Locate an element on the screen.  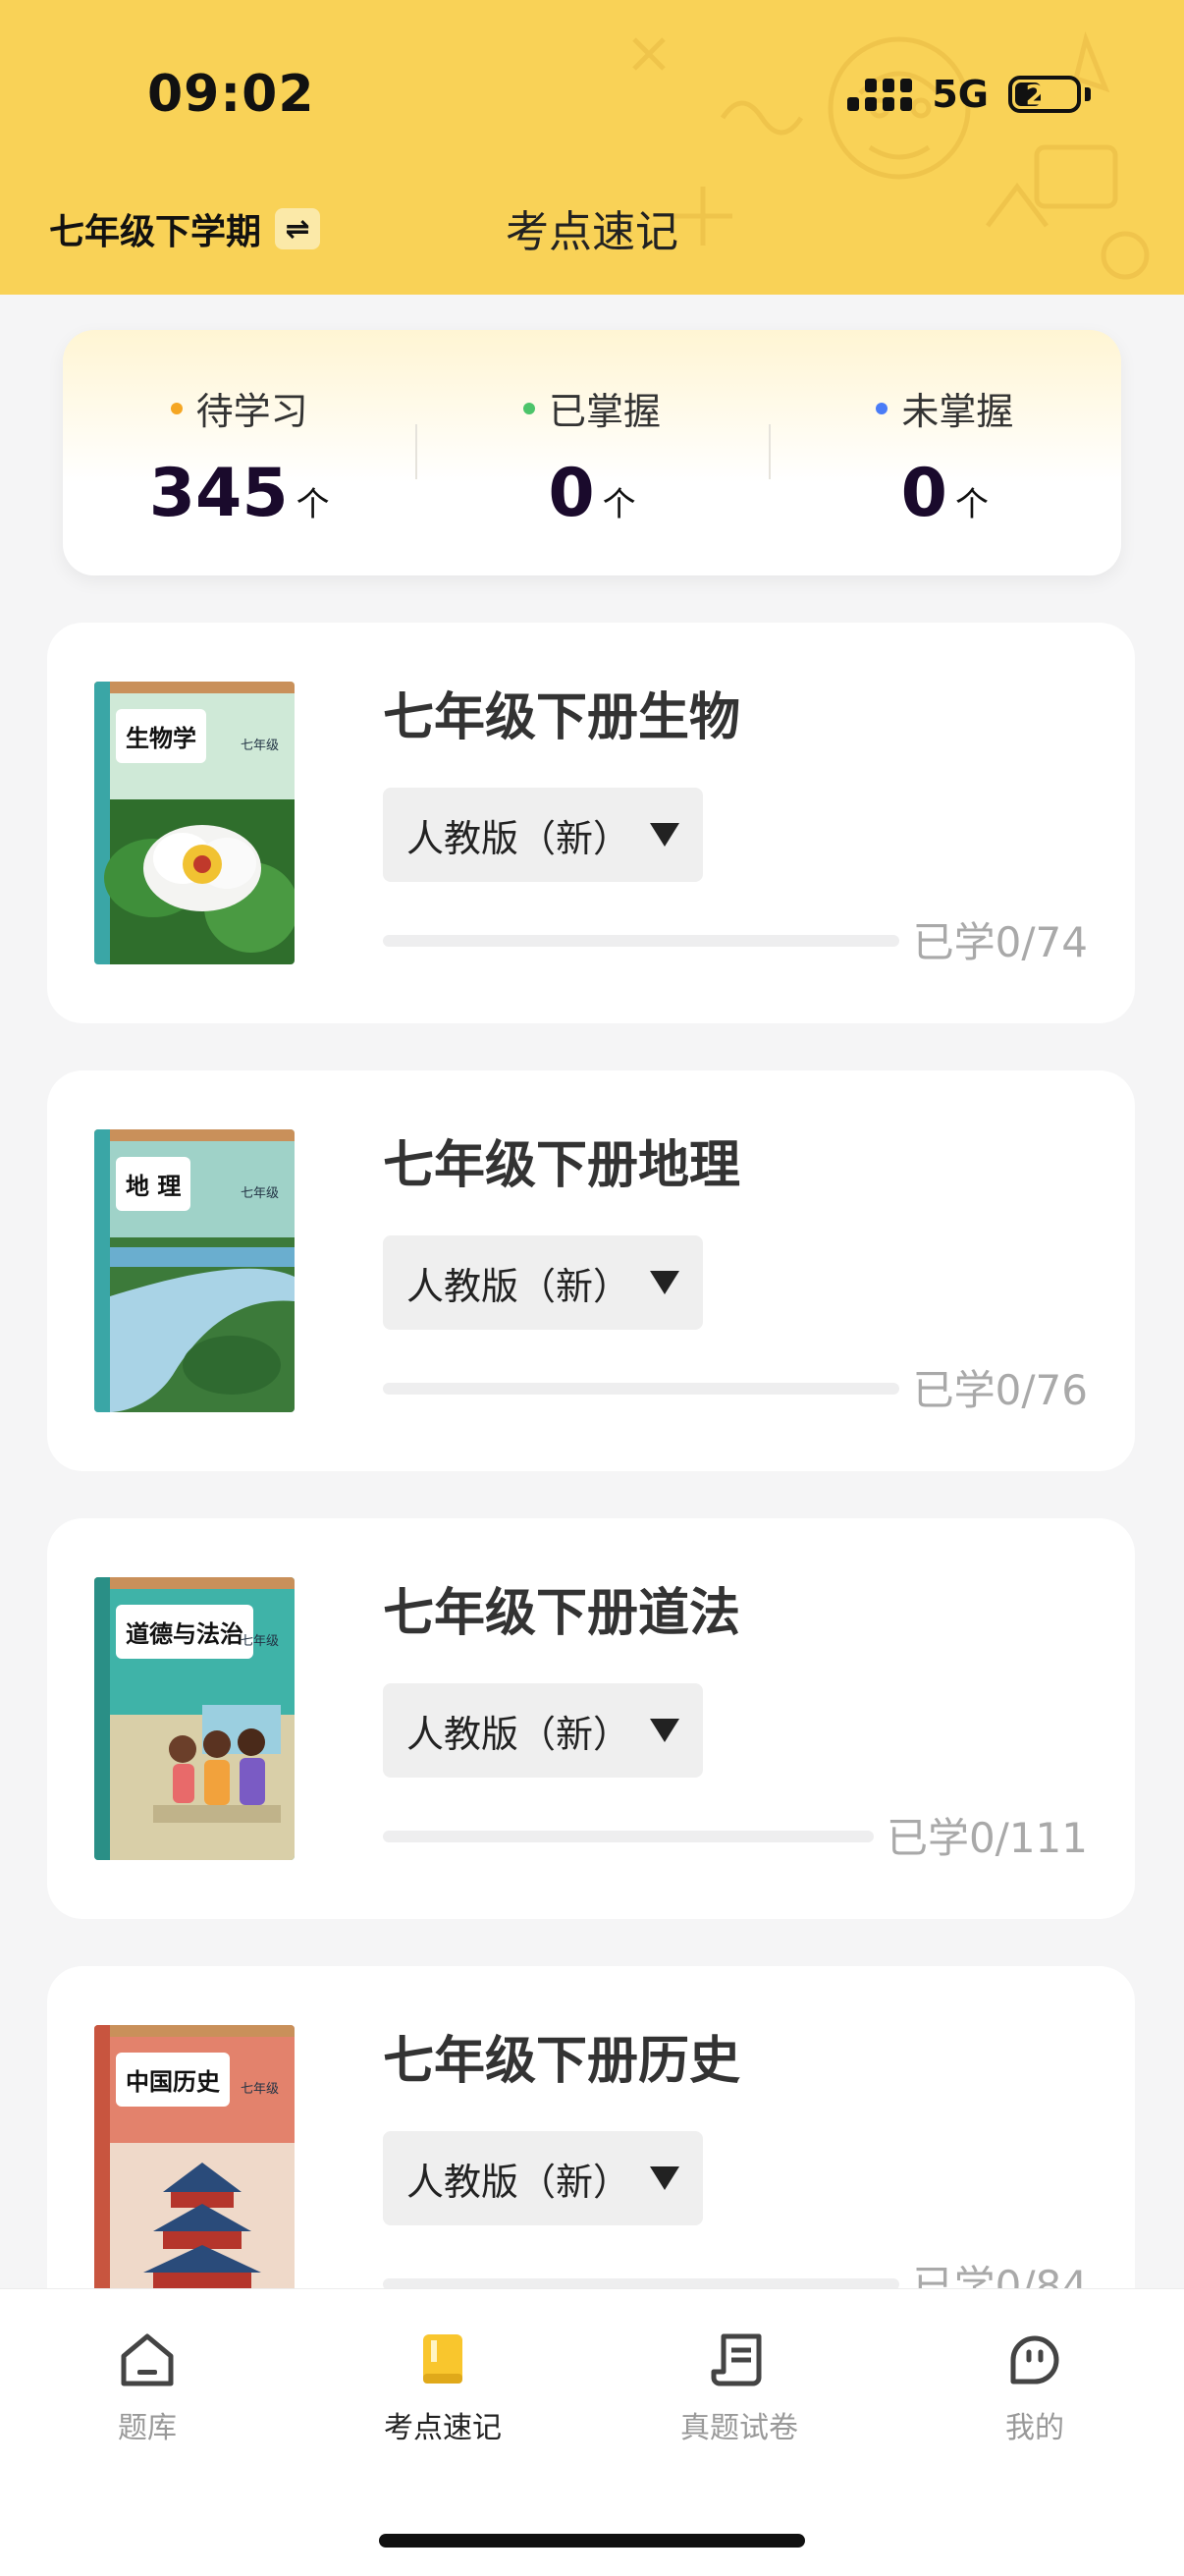
stats-card: 待学习 345 个 已掌握 0 个 未掌握 0 个 is located at coordinates (592, 453).